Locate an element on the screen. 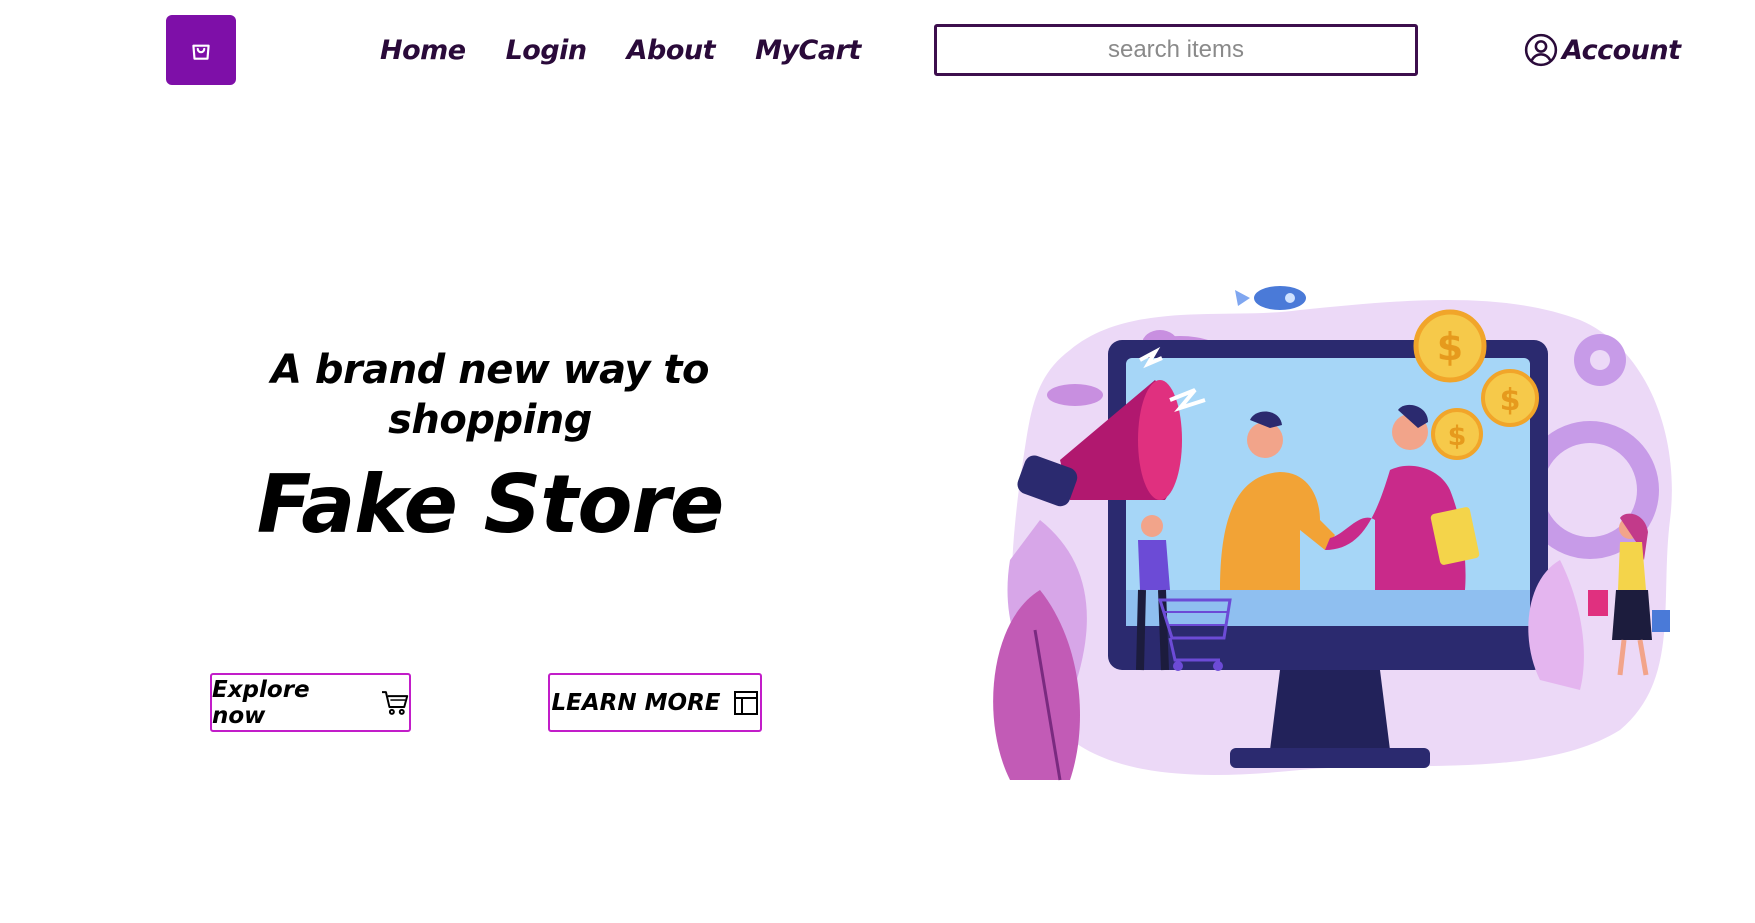 Image resolution: width=1755 pixels, height=923 pixels. gear-icon is located at coordinates (1600, 360).